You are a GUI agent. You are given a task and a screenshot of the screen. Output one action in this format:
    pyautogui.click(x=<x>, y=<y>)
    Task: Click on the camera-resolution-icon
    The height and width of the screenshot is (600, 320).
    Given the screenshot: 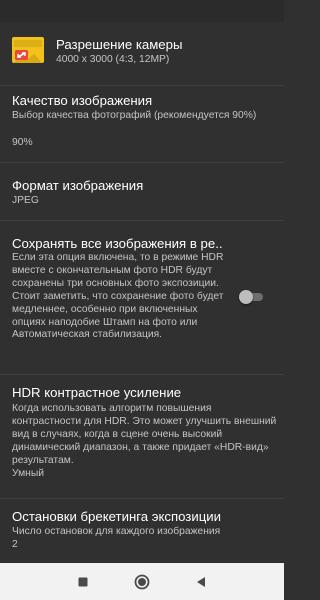 What is the action you would take?
    pyautogui.click(x=28, y=50)
    